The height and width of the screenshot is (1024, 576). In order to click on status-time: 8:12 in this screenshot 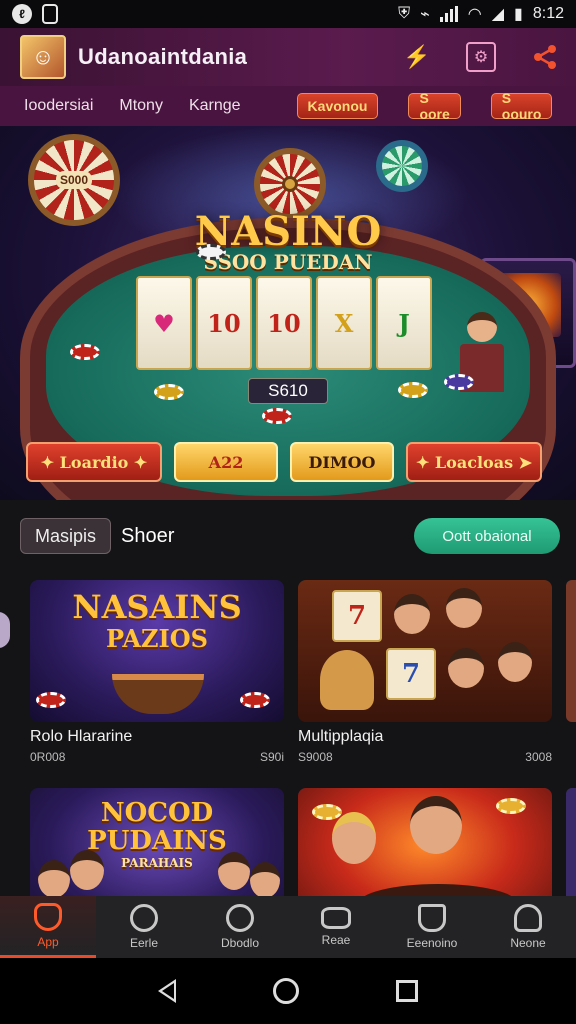, I will do `click(548, 13)`.